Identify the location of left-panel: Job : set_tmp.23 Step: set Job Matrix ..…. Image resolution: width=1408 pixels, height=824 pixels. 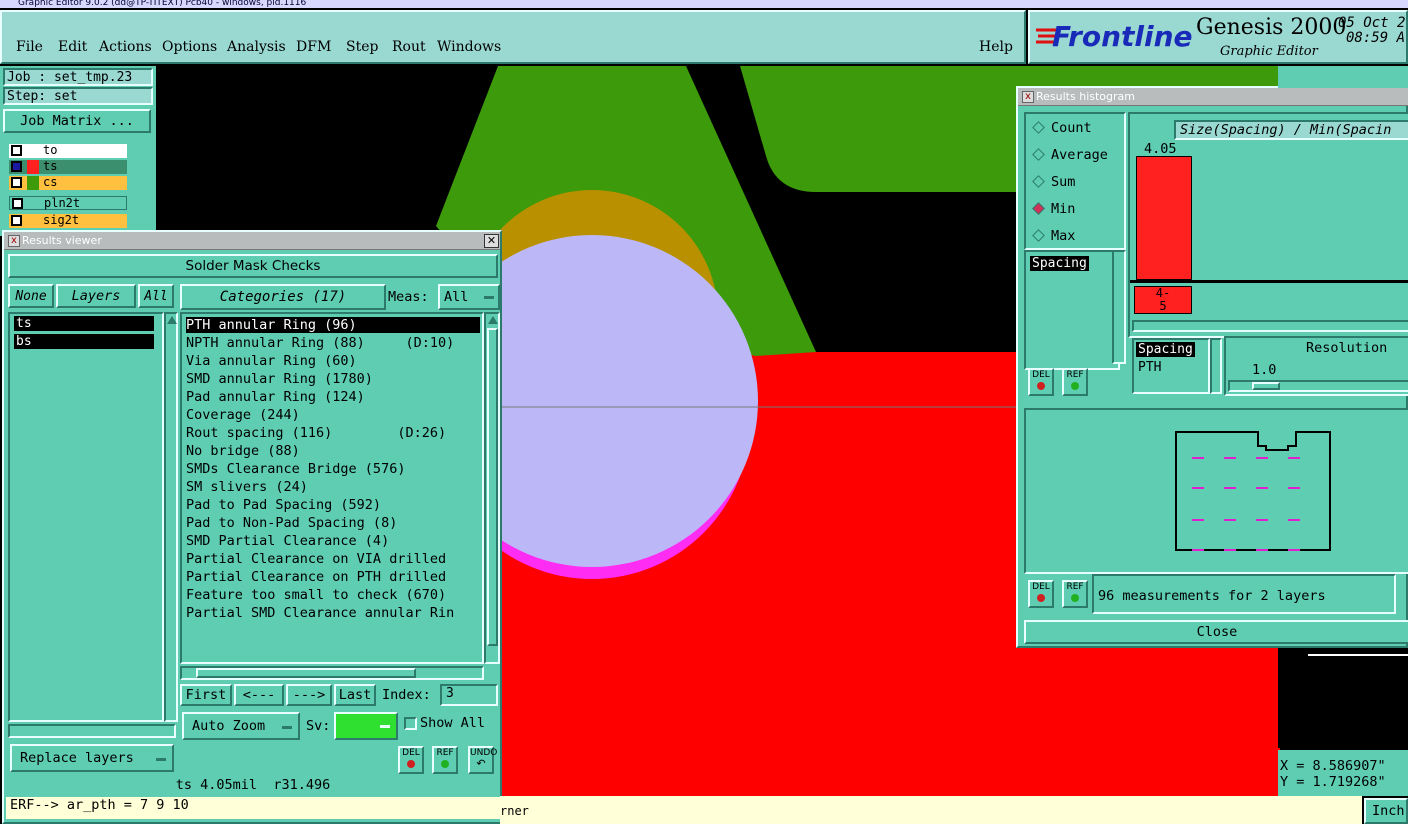
(78, 151).